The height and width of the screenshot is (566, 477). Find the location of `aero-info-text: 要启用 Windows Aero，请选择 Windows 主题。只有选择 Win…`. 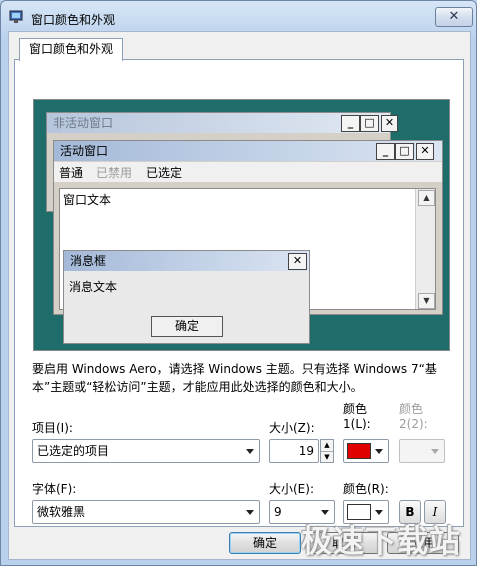

aero-info-text: 要启用 Windows Aero，请选择 Windows 主题。只有选择 Win… is located at coordinates (234, 378).